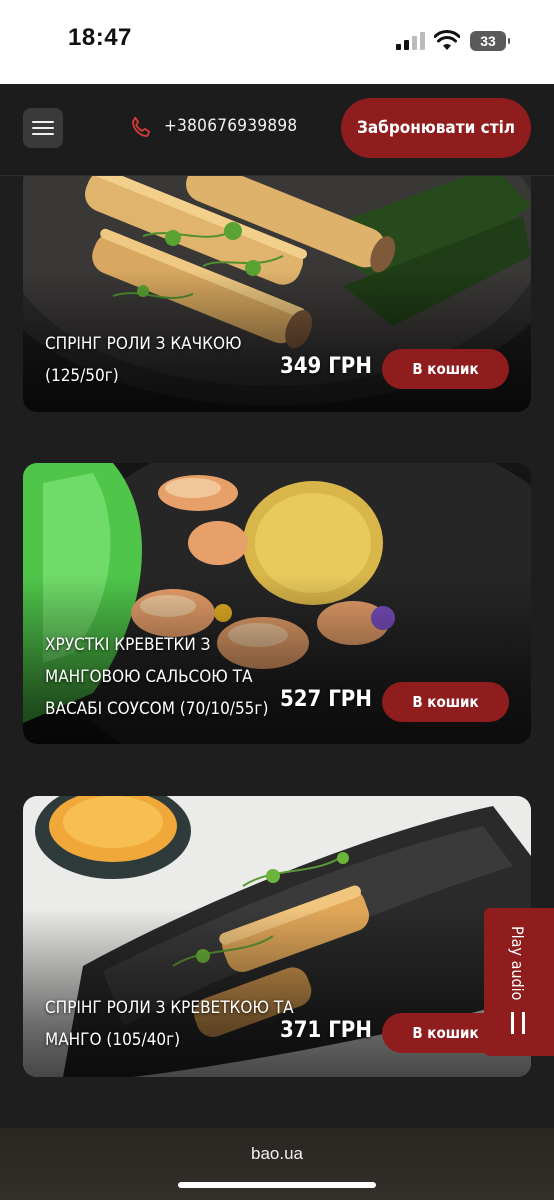 The width and height of the screenshot is (554, 1200). What do you see at coordinates (326, 366) in the screenshot?
I see `dish-price: 349 ГРН` at bounding box center [326, 366].